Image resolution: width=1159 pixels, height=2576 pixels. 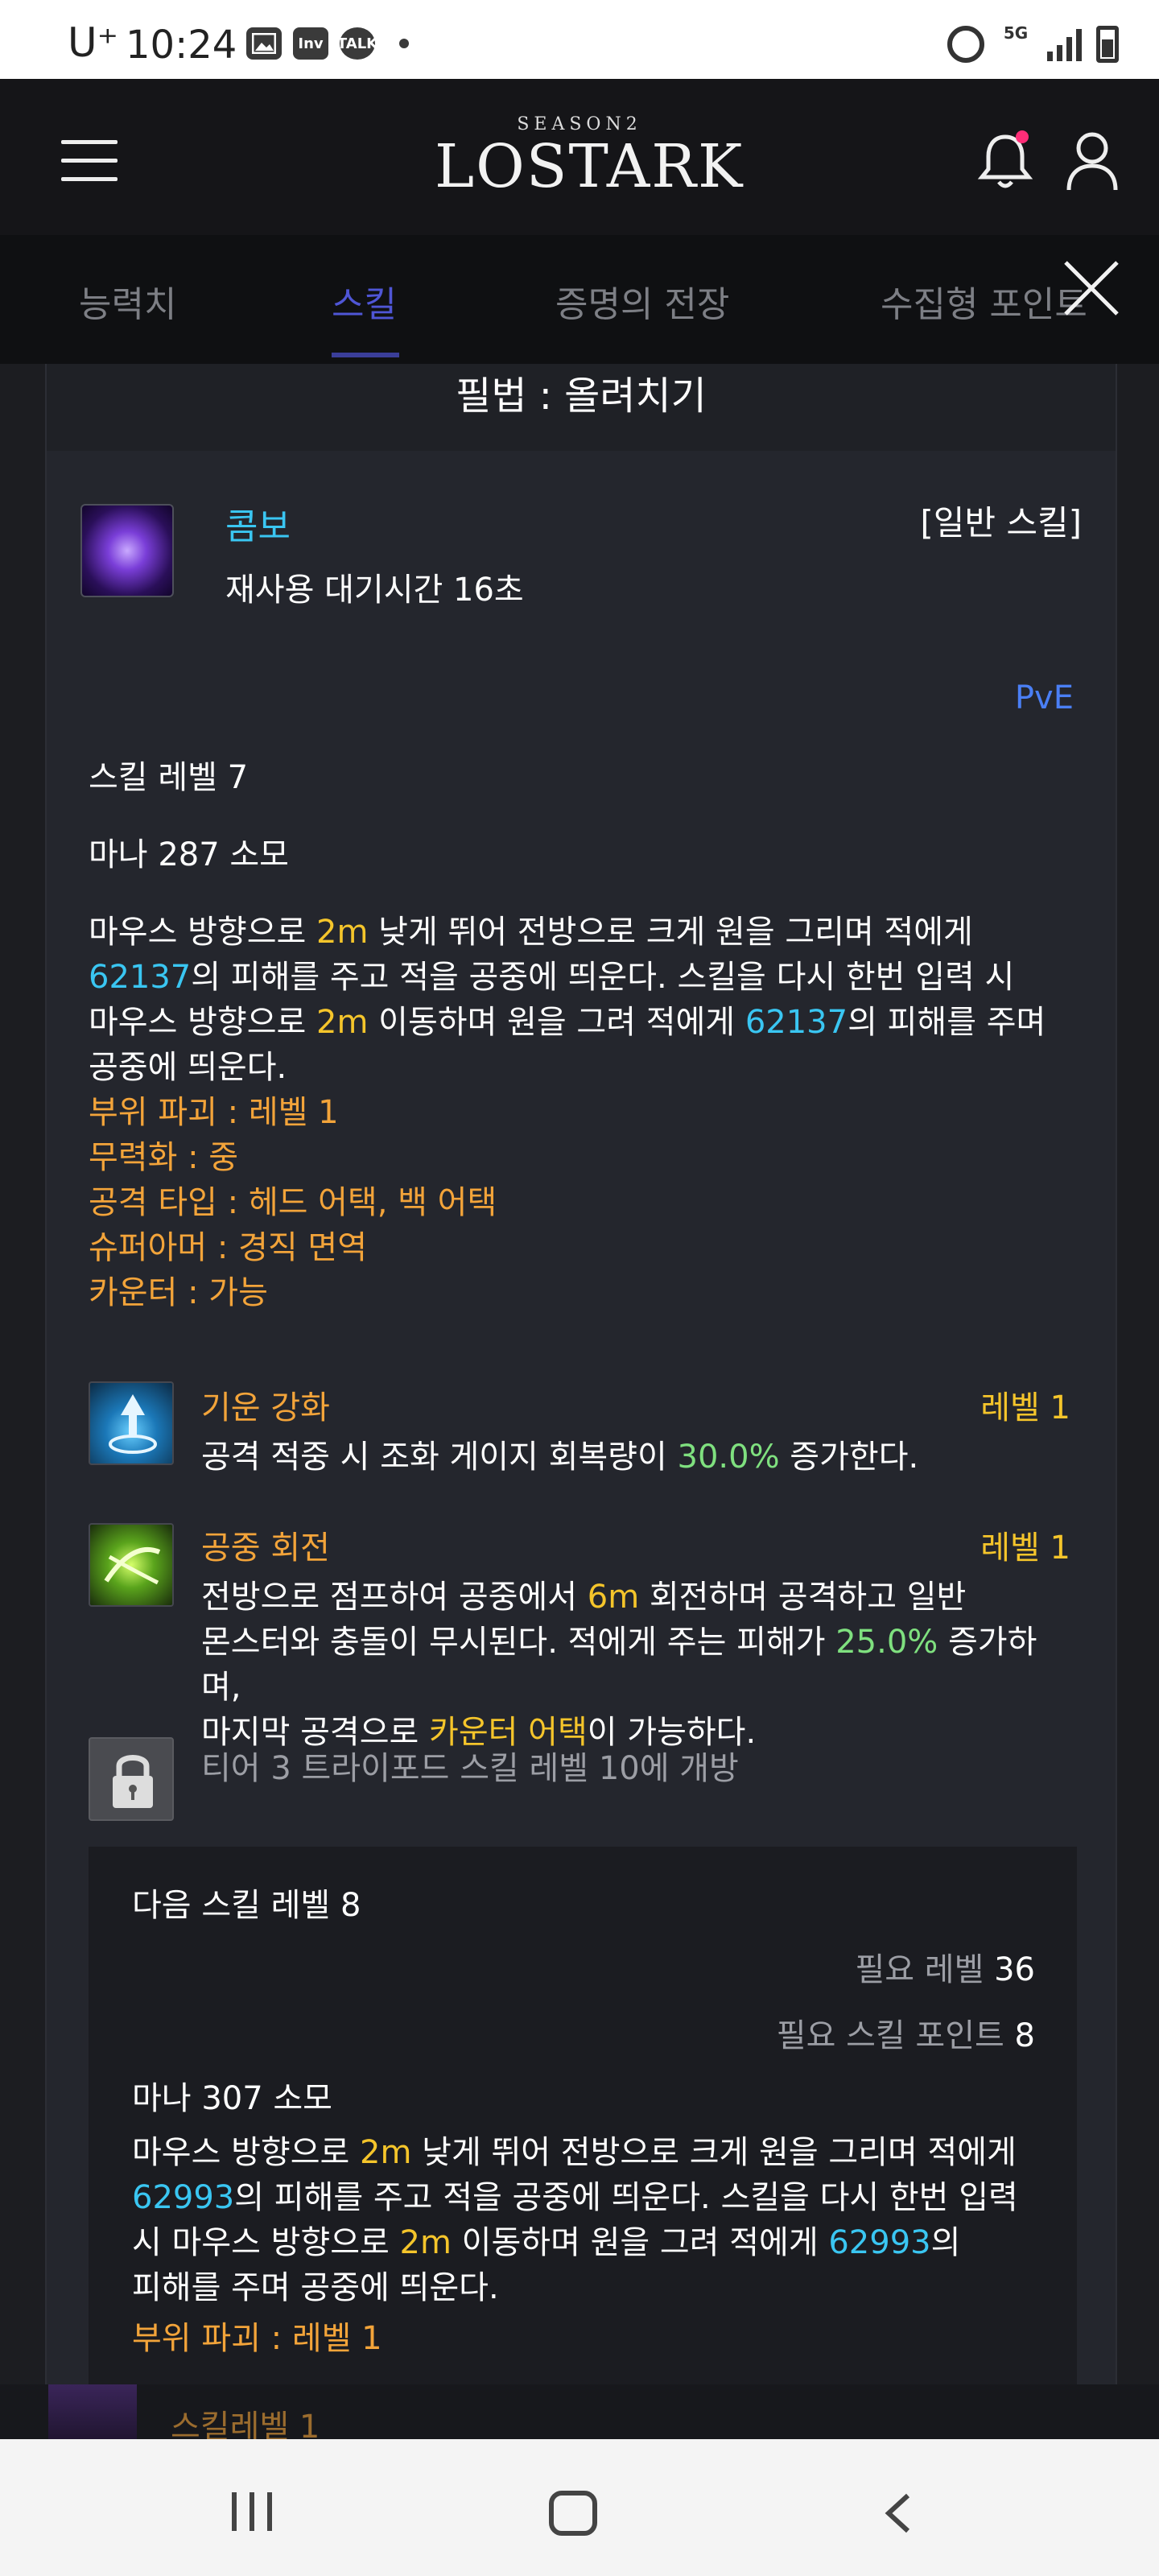 I want to click on network-icon: 5G, so click(x=1016, y=33).